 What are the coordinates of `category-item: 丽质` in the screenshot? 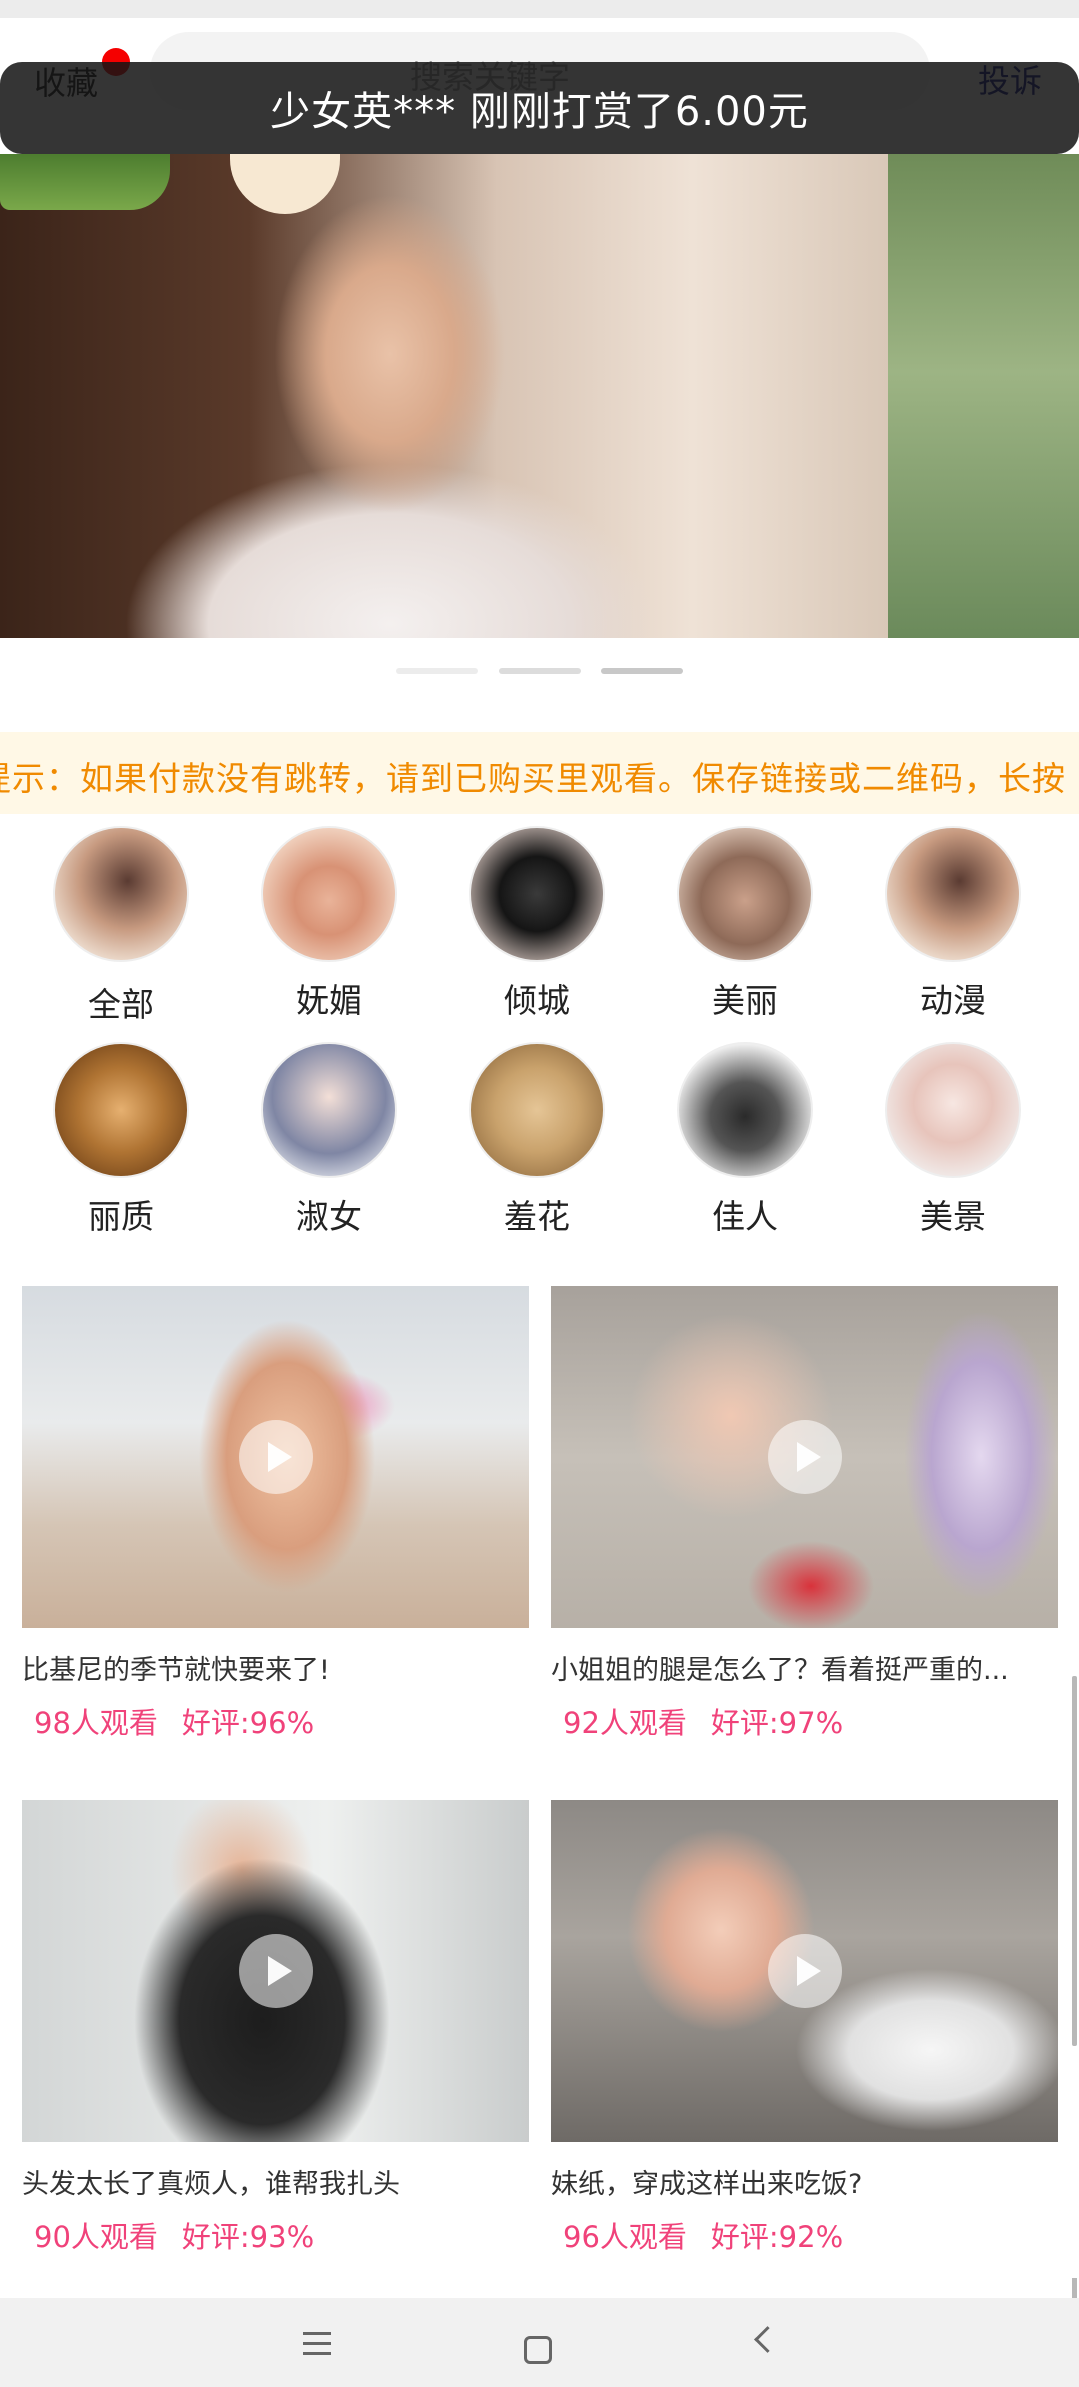 It's located at (121, 1142).